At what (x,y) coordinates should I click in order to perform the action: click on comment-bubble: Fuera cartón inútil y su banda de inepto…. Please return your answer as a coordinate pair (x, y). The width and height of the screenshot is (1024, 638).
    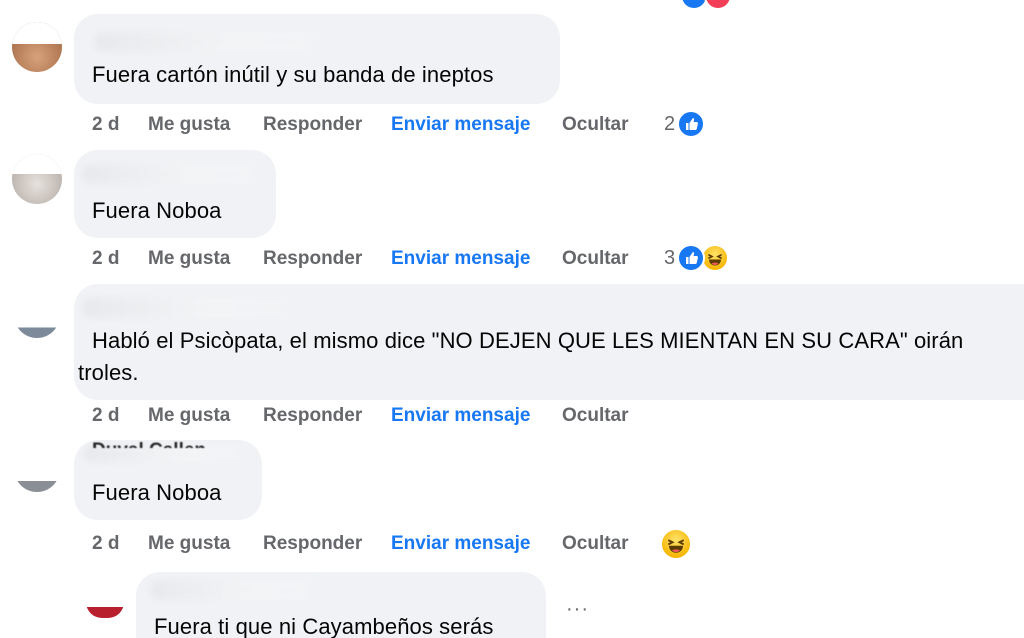
    Looking at the image, I should click on (317, 59).